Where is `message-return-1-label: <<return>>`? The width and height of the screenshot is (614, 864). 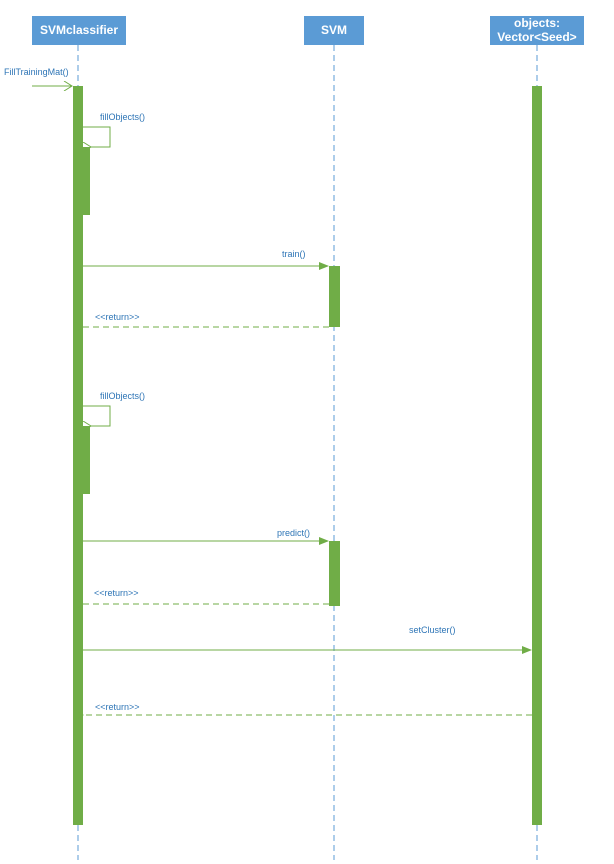
message-return-1-label: <<return>> is located at coordinates (117, 317).